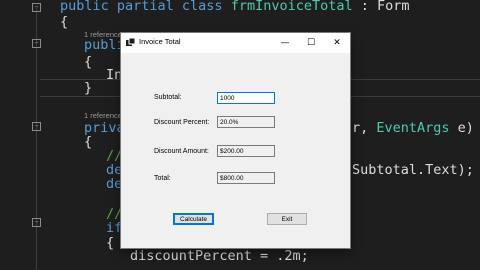 This screenshot has width=480, height=270. I want to click on code-text: r,, so click(364, 128).